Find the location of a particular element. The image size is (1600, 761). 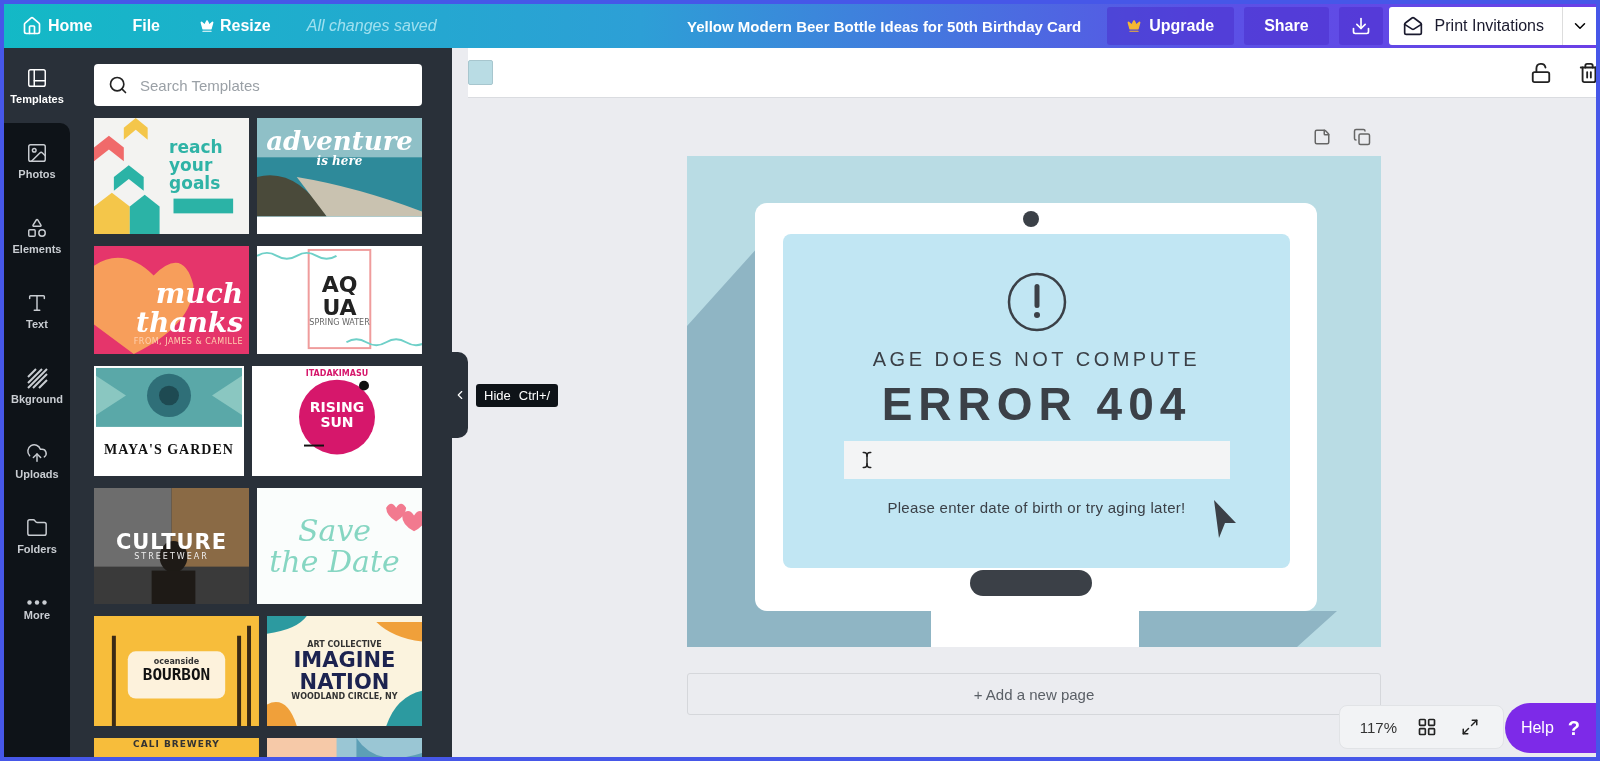

share-button: Share is located at coordinates (1286, 26).